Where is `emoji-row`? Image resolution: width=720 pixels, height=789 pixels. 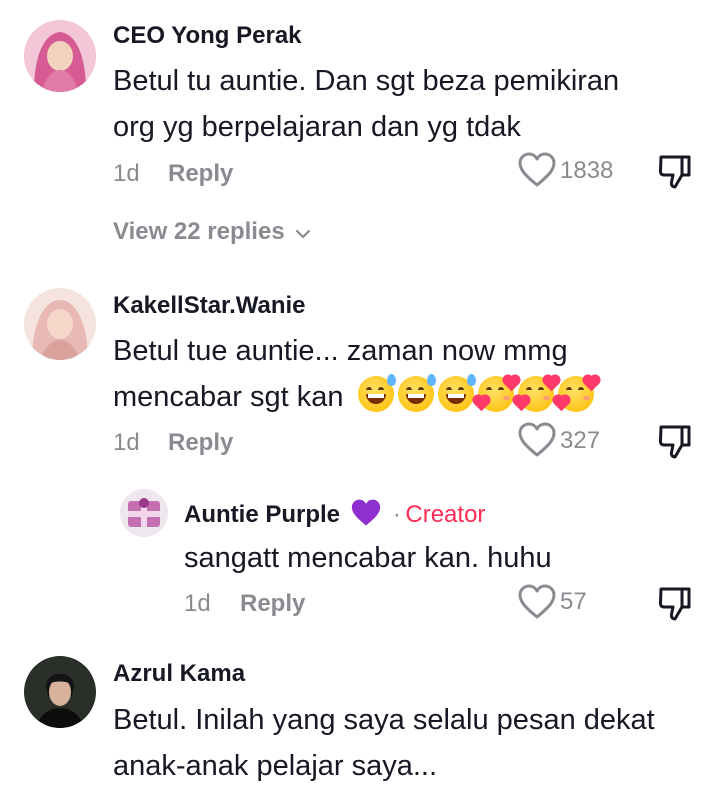 emoji-row is located at coordinates (478, 393).